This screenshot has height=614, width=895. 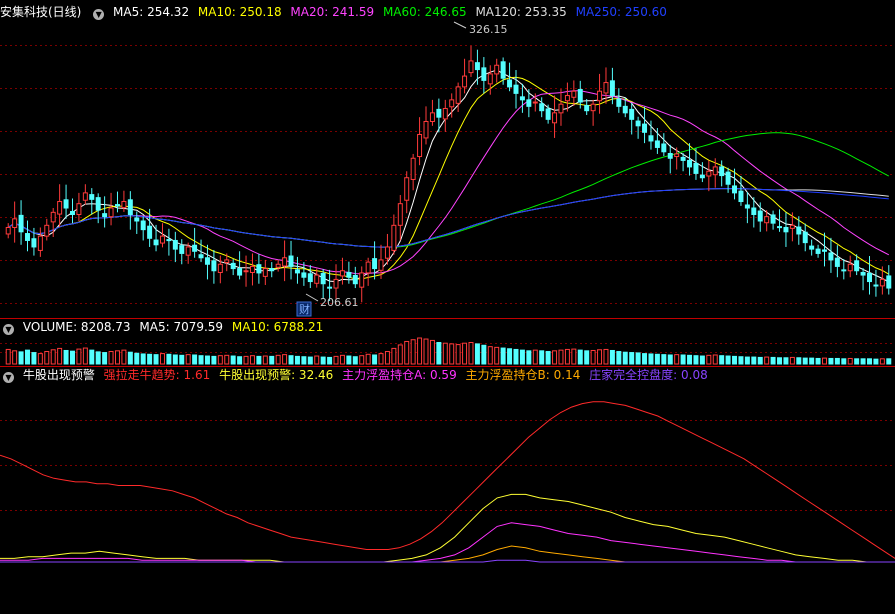 I want to click on indicator-v1-label: 强拉走牛趋势: 1.61, so click(x=157, y=375).